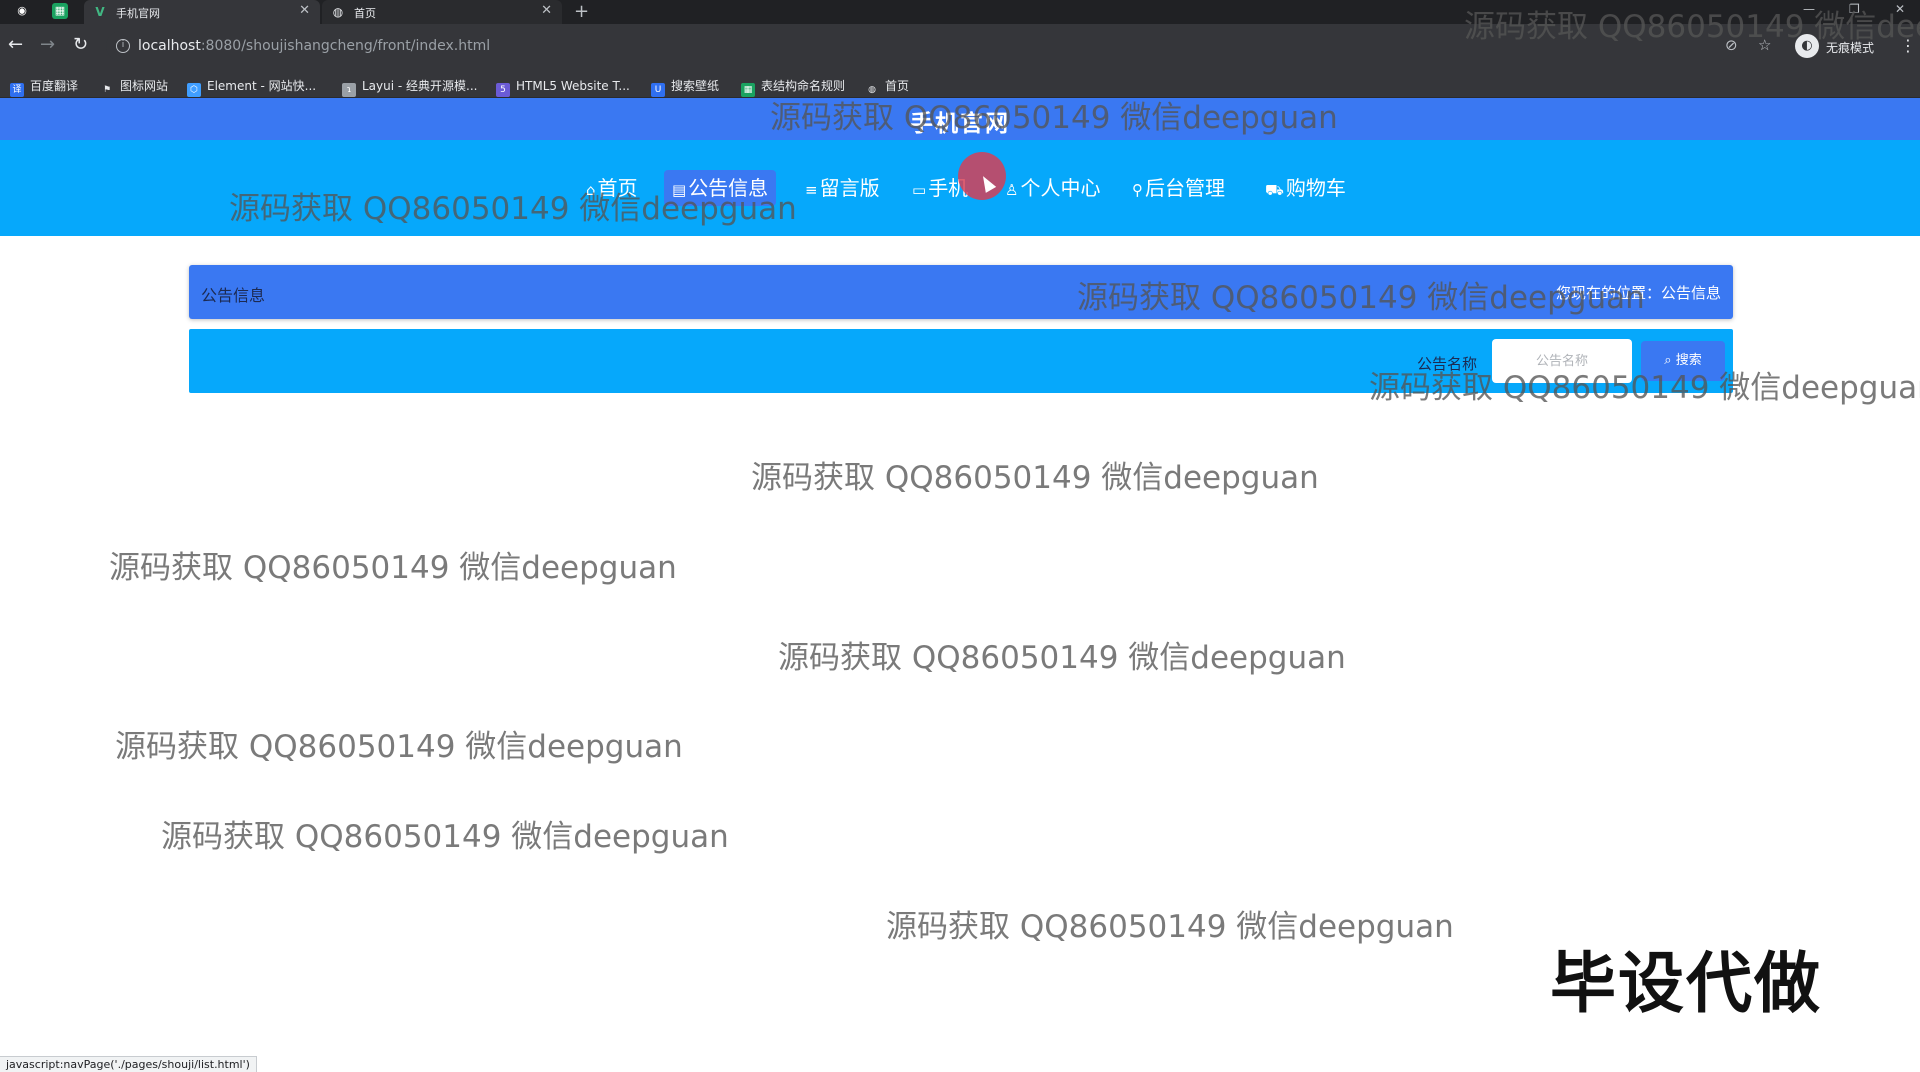  Describe the element at coordinates (503, 90) in the screenshot. I see `html5-icon: 5` at that location.